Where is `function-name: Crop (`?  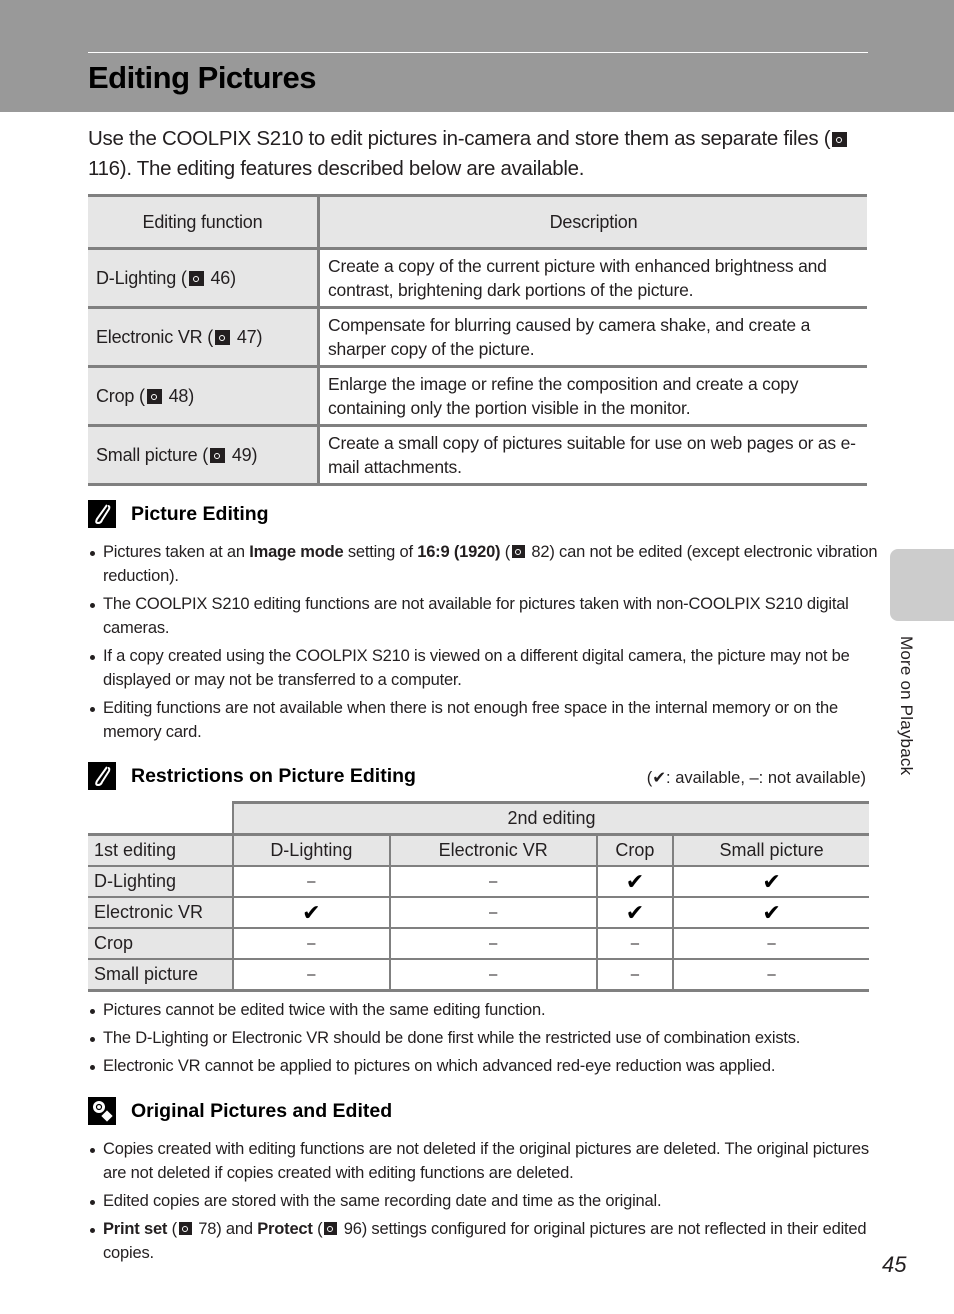 function-name: Crop ( is located at coordinates (120, 395).